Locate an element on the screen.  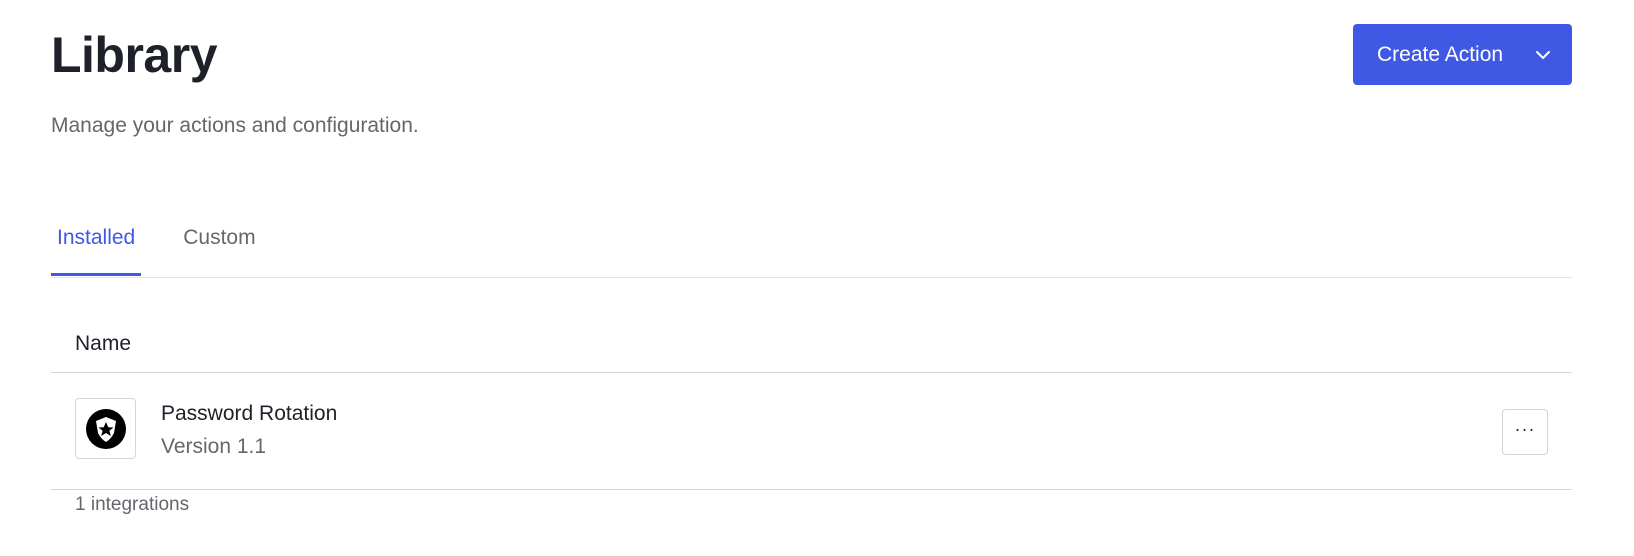
tab-custom: Custom is located at coordinates (219, 247).